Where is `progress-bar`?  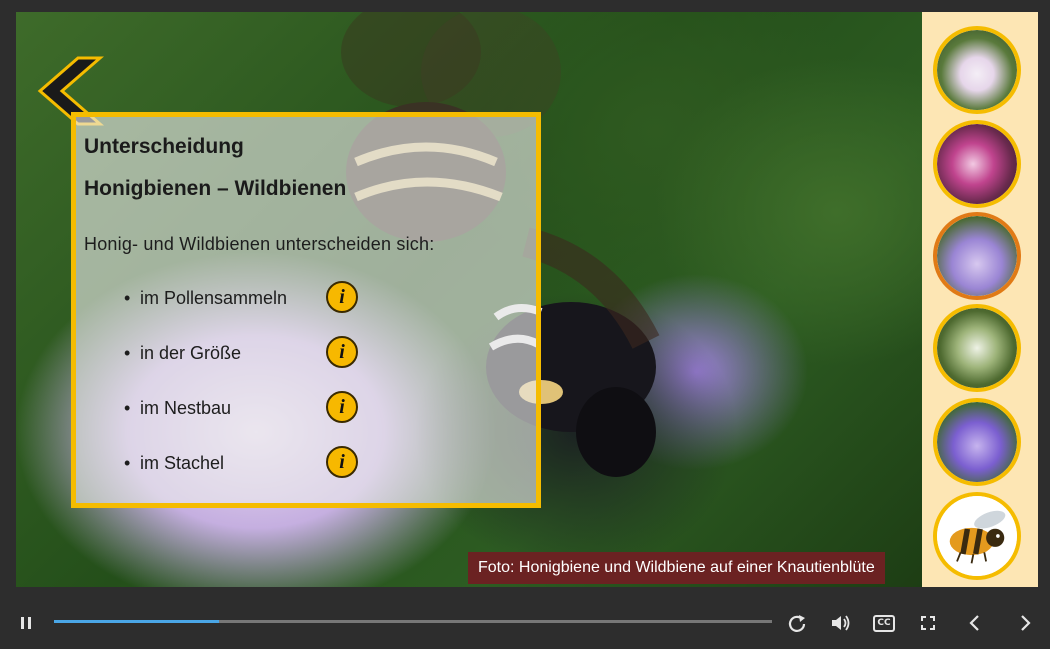
progress-bar is located at coordinates (413, 621).